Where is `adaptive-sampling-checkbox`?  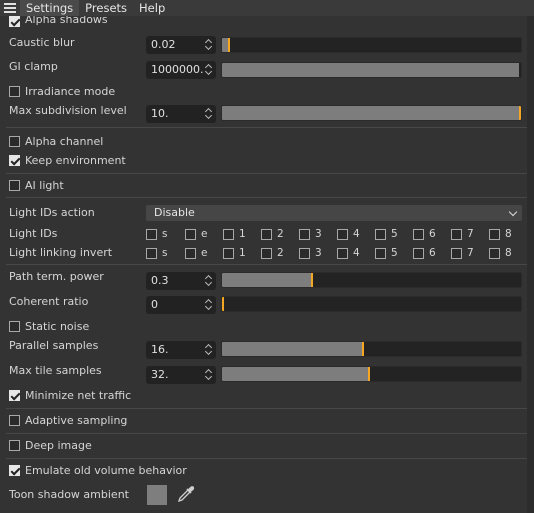
adaptive-sampling-checkbox is located at coordinates (14, 420).